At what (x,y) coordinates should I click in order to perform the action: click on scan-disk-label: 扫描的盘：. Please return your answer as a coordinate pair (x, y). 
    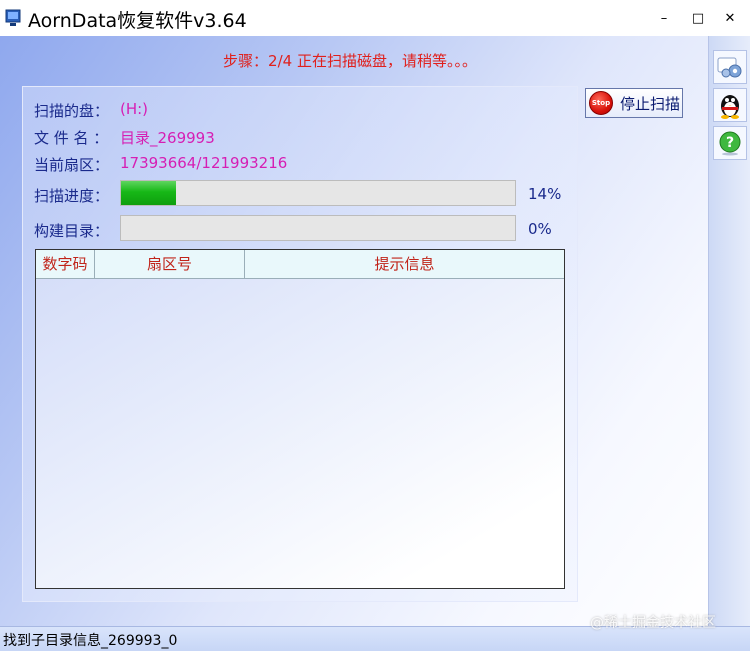
    Looking at the image, I should click on (72, 111).